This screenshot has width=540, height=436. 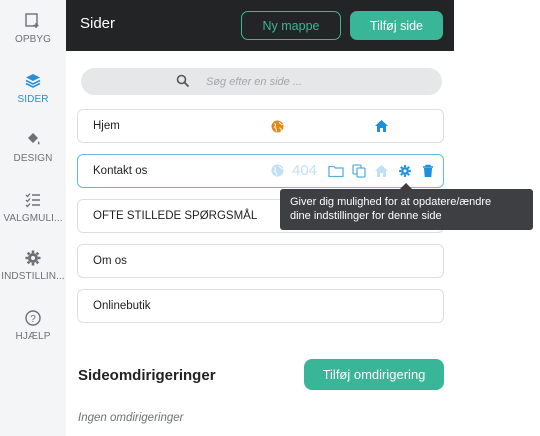 I want to click on search-icon, so click(x=183, y=81).